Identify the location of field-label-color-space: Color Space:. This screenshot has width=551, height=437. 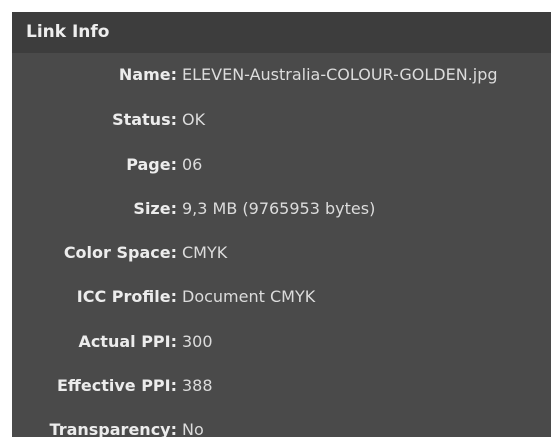
(120, 253).